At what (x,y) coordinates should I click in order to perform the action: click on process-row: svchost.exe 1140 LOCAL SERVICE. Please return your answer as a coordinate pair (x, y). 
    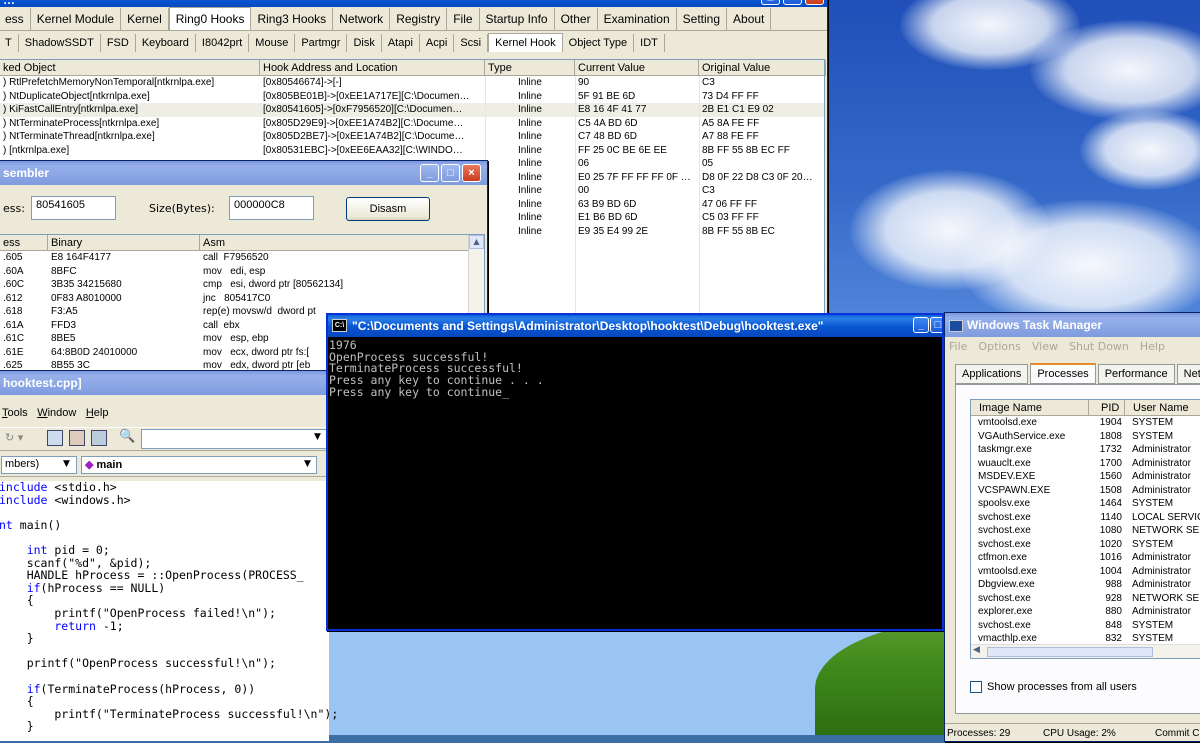
    Looking at the image, I should click on (1085, 518).